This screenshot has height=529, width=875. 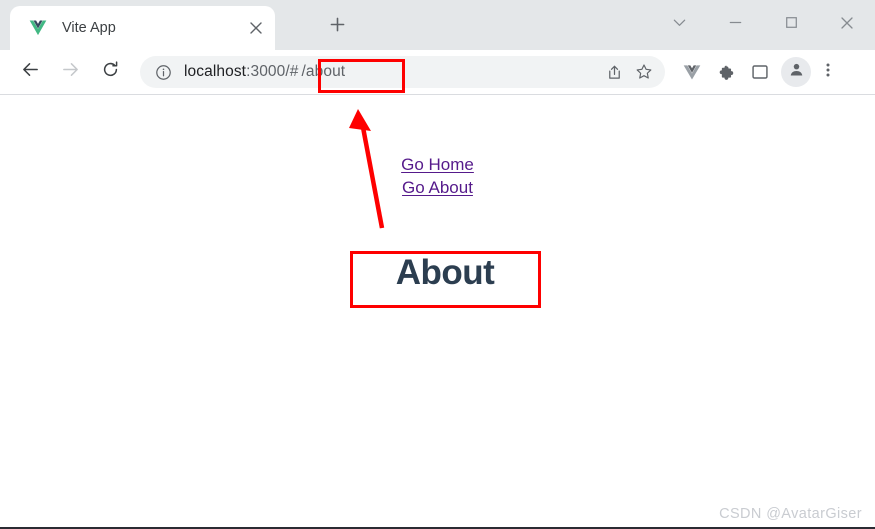 I want to click on extensions-puzzle-icon, so click(x=726, y=72).